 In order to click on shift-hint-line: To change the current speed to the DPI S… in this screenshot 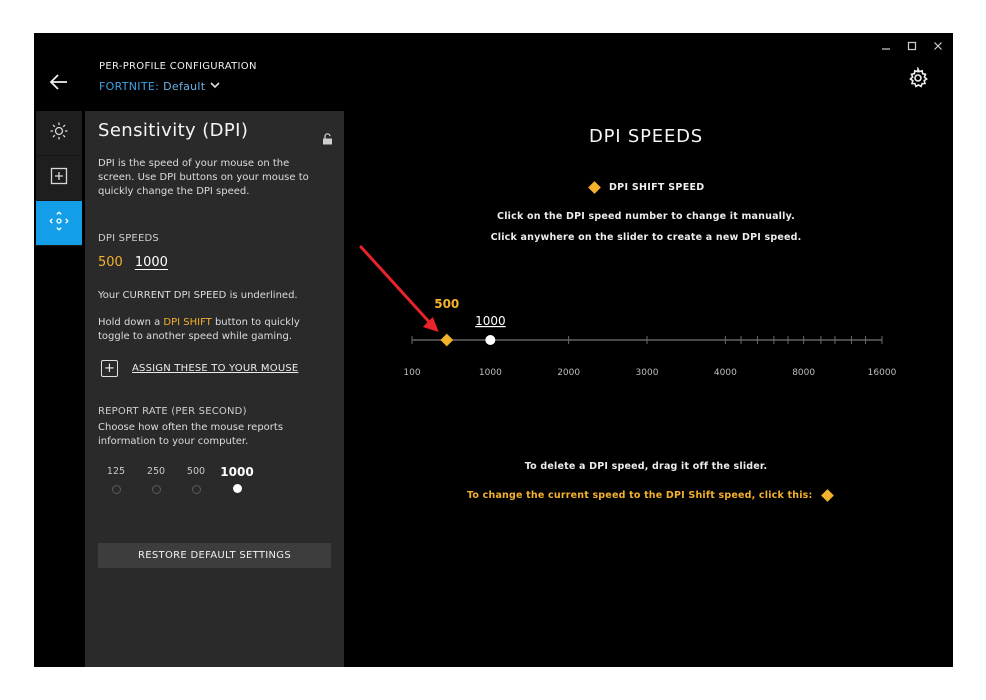, I will do `click(650, 495)`.